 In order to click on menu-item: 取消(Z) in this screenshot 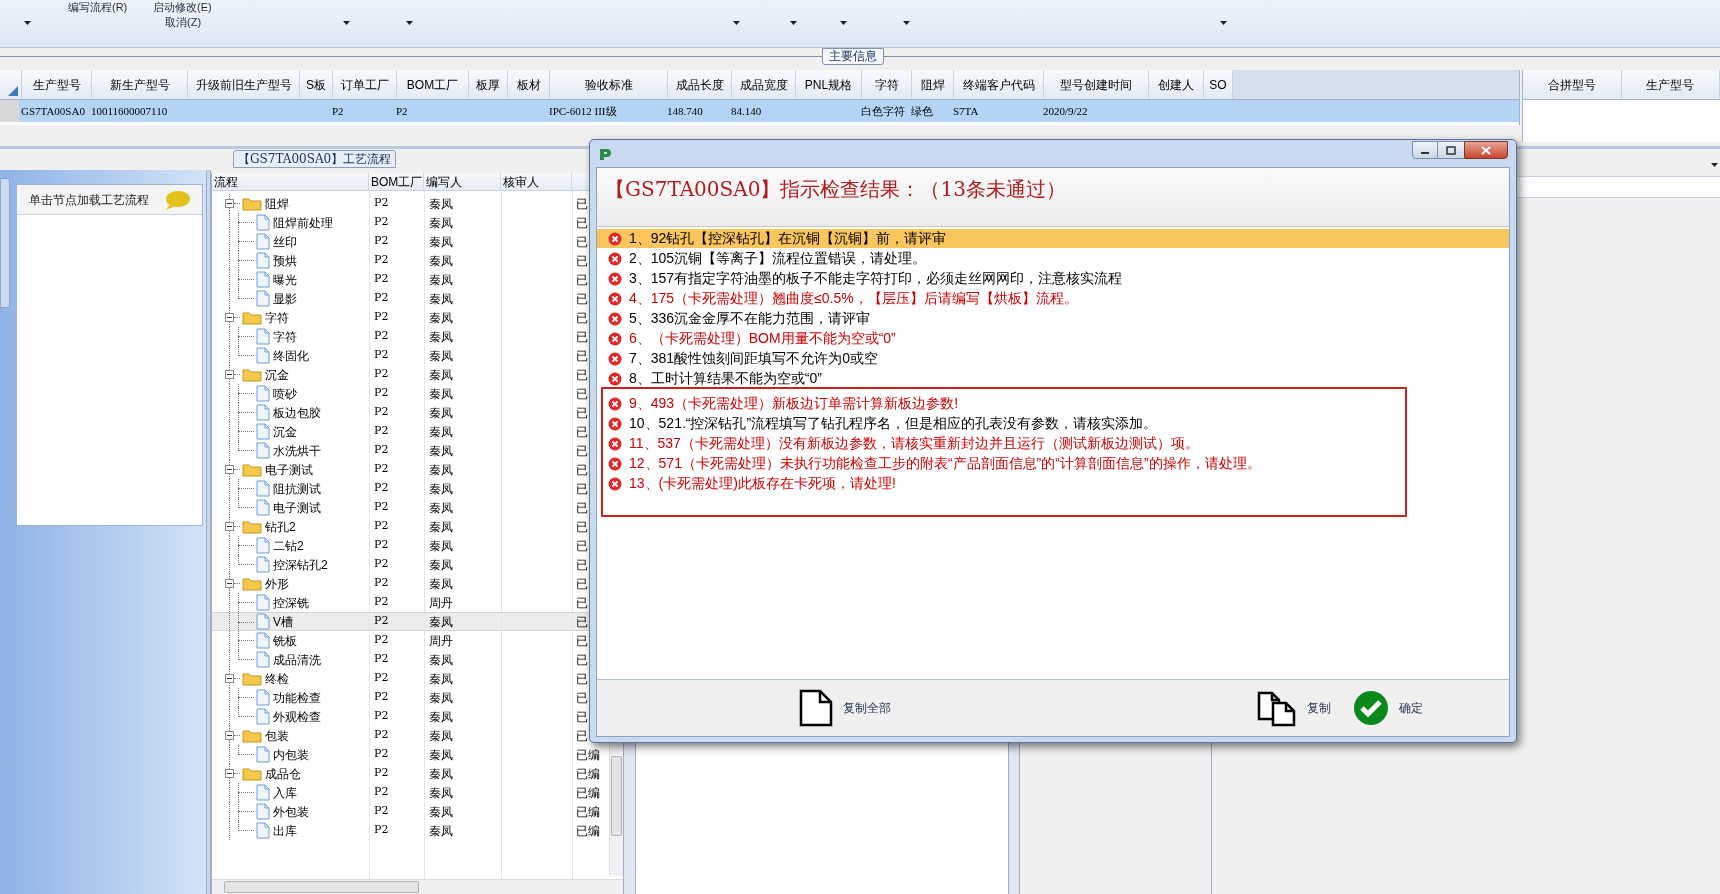, I will do `click(183, 22)`.